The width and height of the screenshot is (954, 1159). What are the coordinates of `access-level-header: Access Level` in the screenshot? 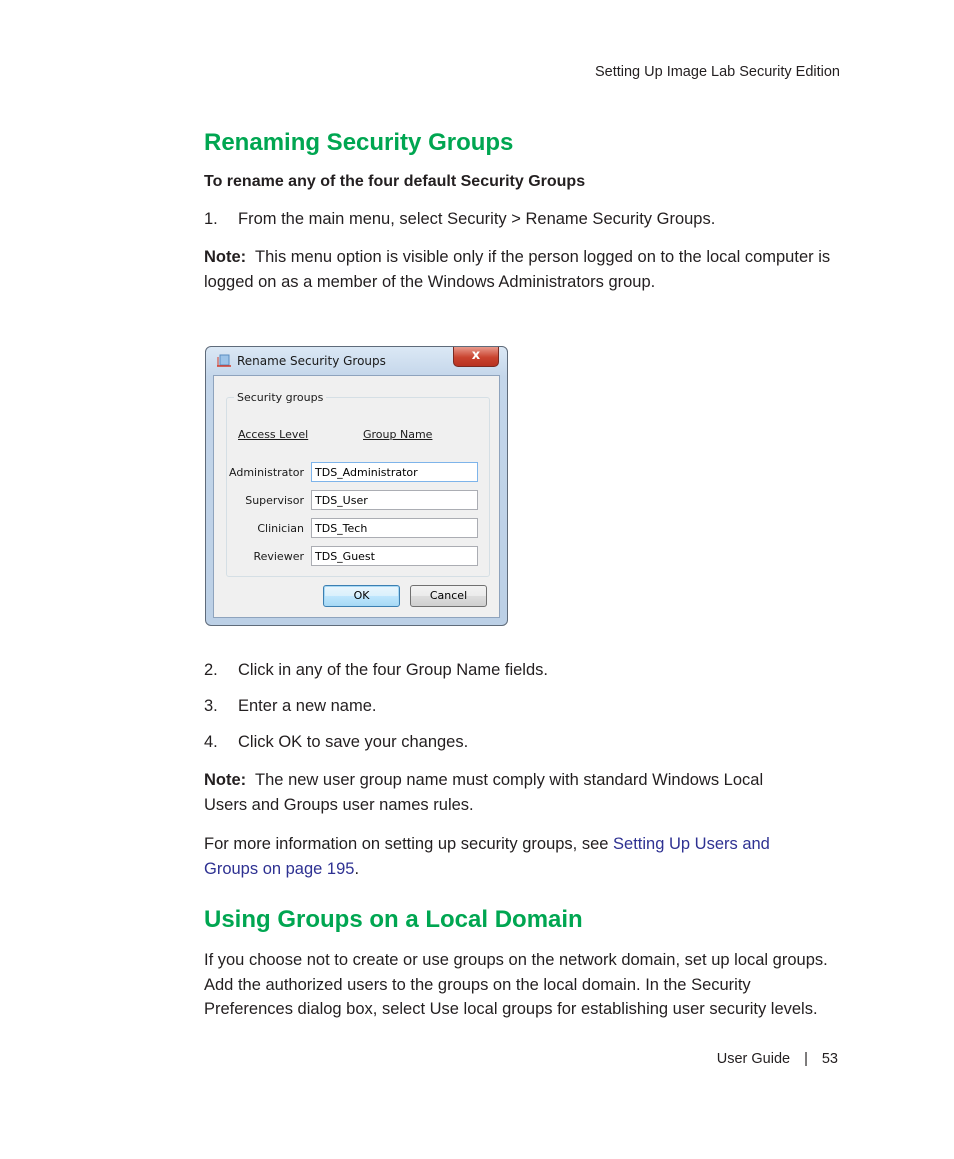 It's located at (273, 434).